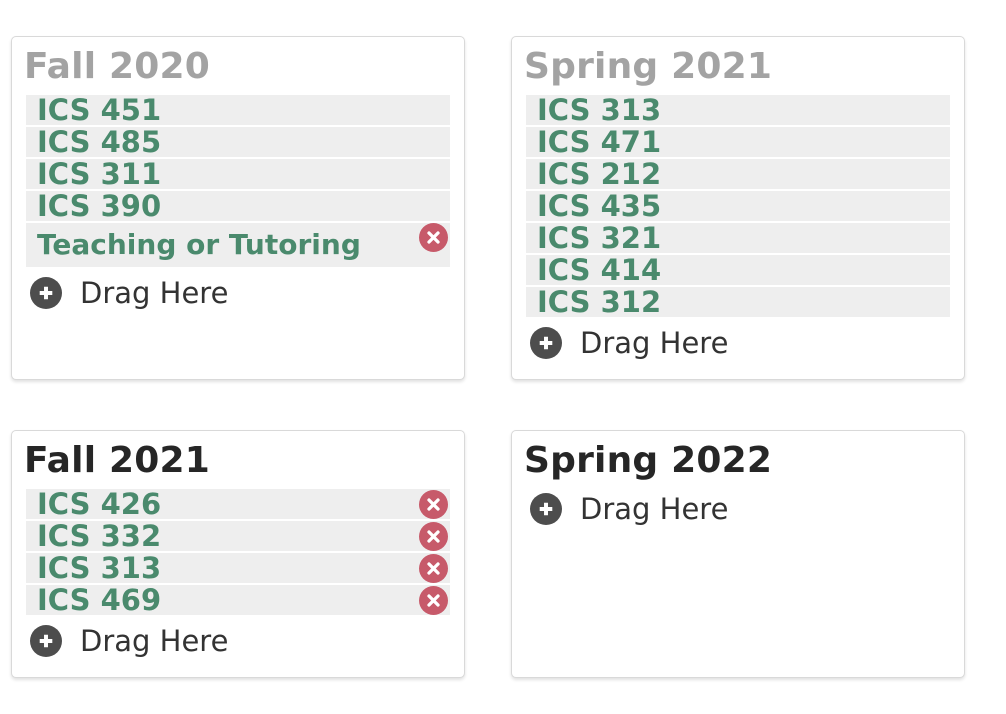 The height and width of the screenshot is (714, 1006). Describe the element at coordinates (738, 302) in the screenshot. I see `course-item: ICS 312` at that location.